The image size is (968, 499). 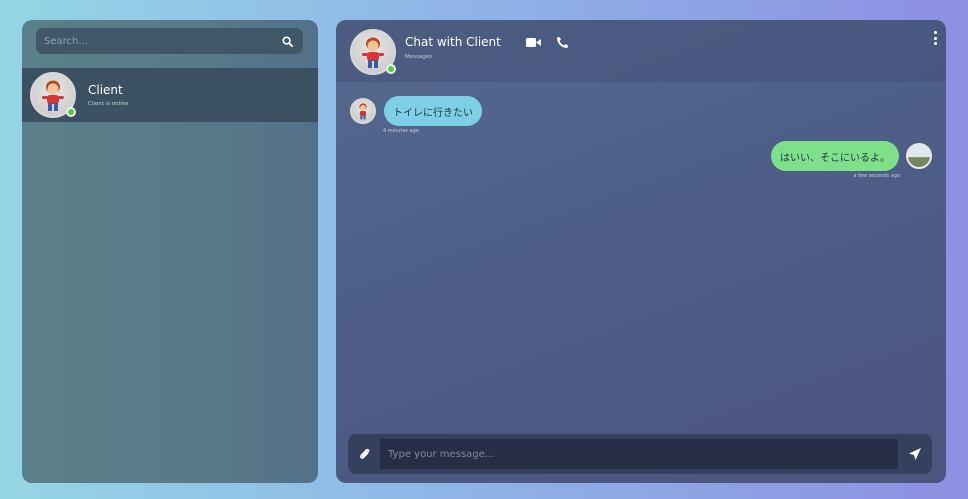 What do you see at coordinates (533, 42) in the screenshot?
I see `video-camera-icon` at bounding box center [533, 42].